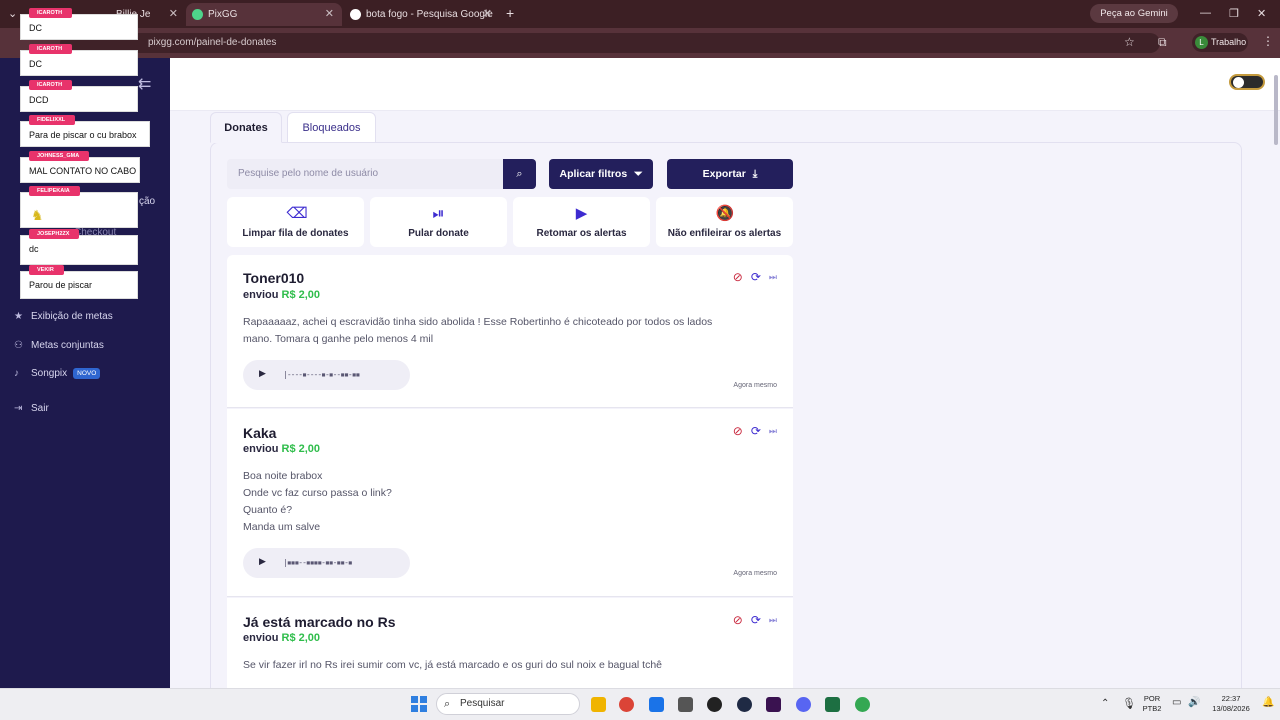  Describe the element at coordinates (1152, 704) in the screenshot. I see `language-indicator: POR PTB2` at that location.